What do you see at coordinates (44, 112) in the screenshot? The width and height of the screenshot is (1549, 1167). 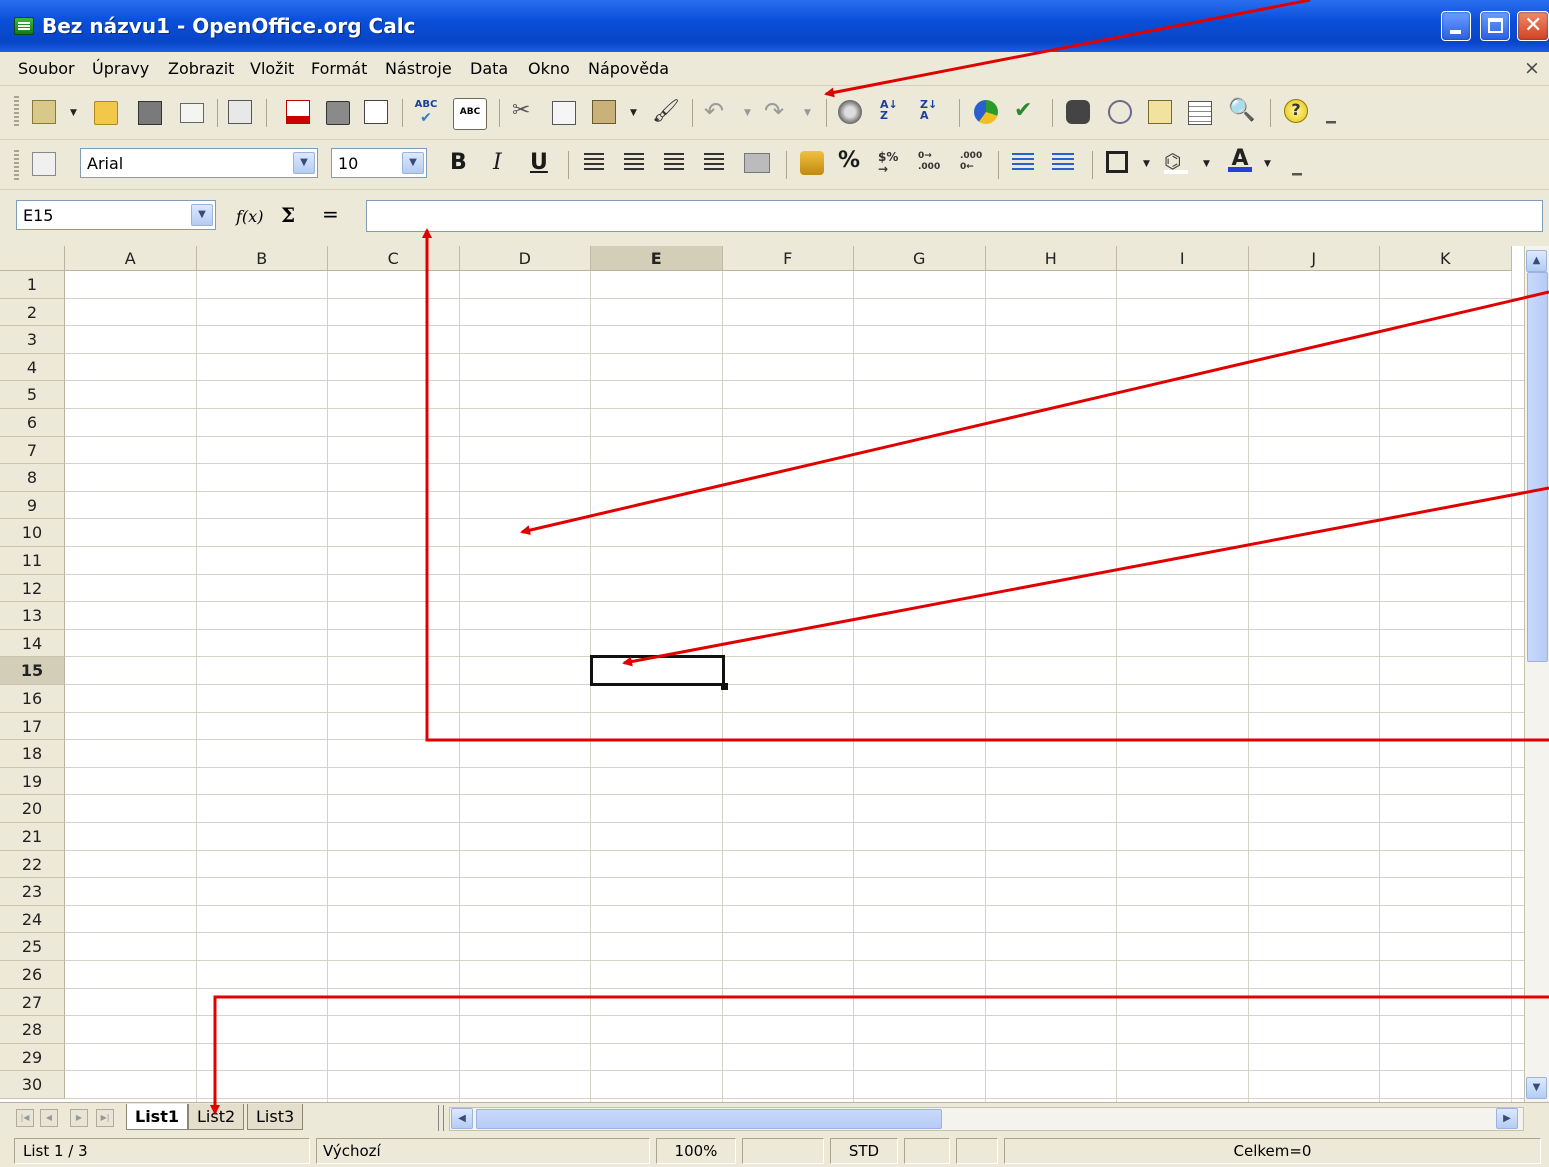 I see `new-document-icon` at bounding box center [44, 112].